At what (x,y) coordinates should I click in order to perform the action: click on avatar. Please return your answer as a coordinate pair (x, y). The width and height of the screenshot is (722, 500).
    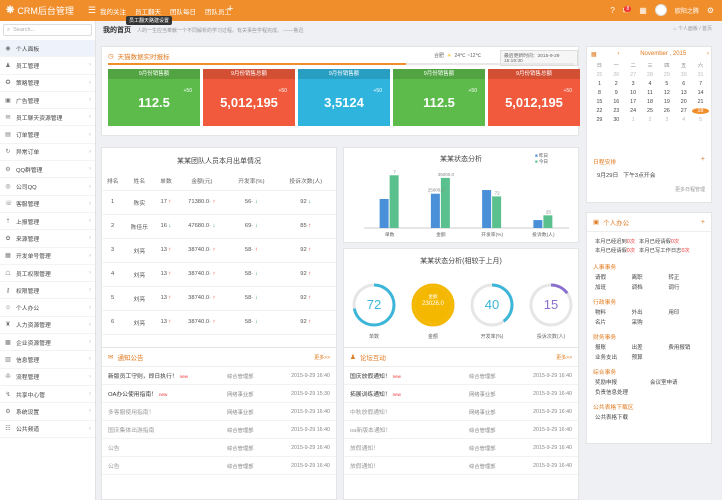
    Looking at the image, I should click on (660, 10).